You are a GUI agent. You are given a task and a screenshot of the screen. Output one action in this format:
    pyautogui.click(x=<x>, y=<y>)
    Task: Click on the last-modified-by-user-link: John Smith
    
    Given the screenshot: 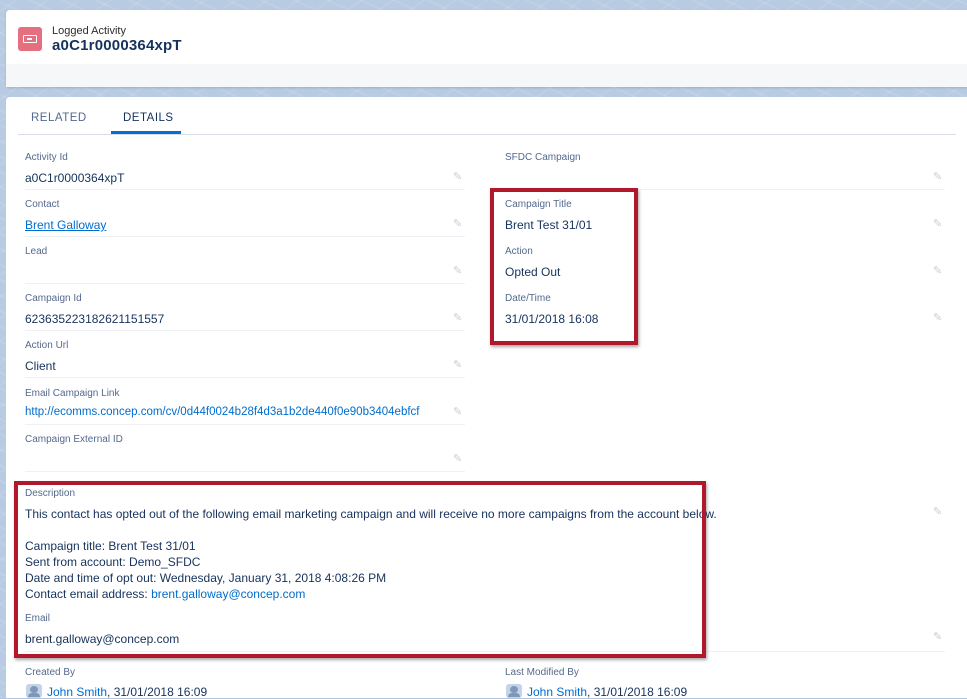 What is the action you would take?
    pyautogui.click(x=557, y=692)
    